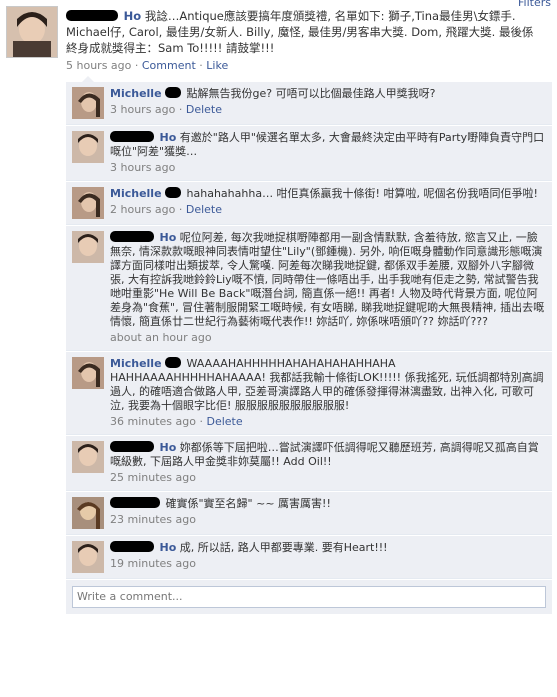 The image size is (557, 697). Describe the element at coordinates (283, 547) in the screenshot. I see `comment-text: 成, 所以話, 路人甲都要專業. 要有Heart!!!` at that location.